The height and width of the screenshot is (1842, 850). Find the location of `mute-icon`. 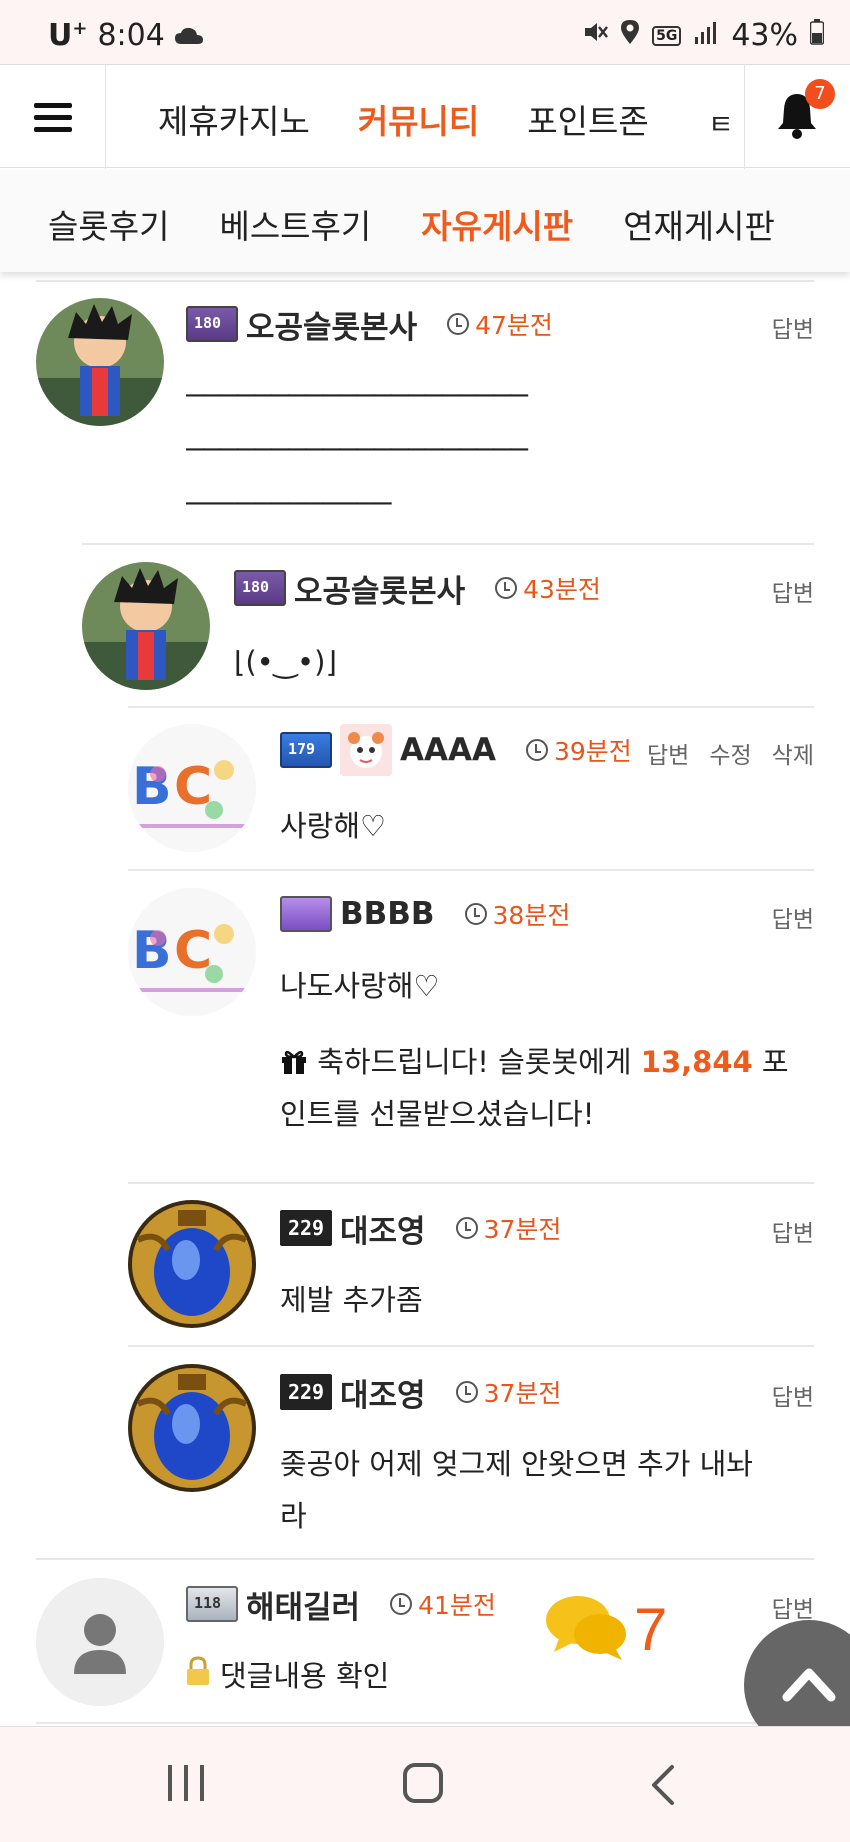

mute-icon is located at coordinates (595, 35).